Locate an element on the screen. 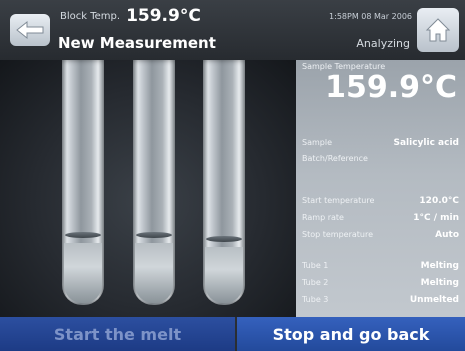  tube-3-meniscus is located at coordinates (224, 239).